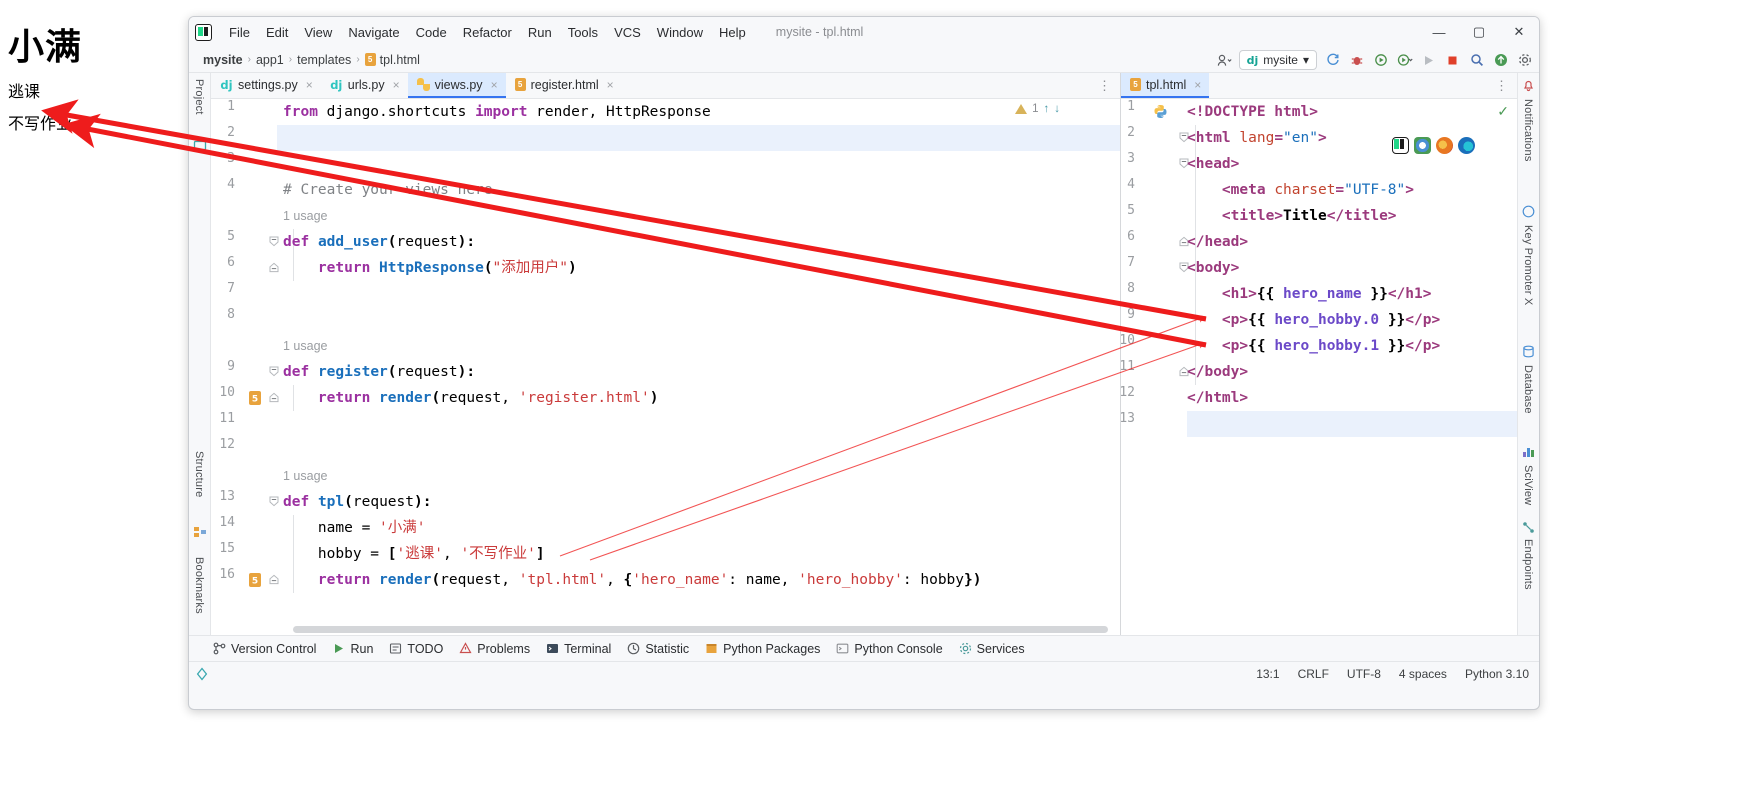  Describe the element at coordinates (1529, 212) in the screenshot. I see `key-promoter-icon` at that location.